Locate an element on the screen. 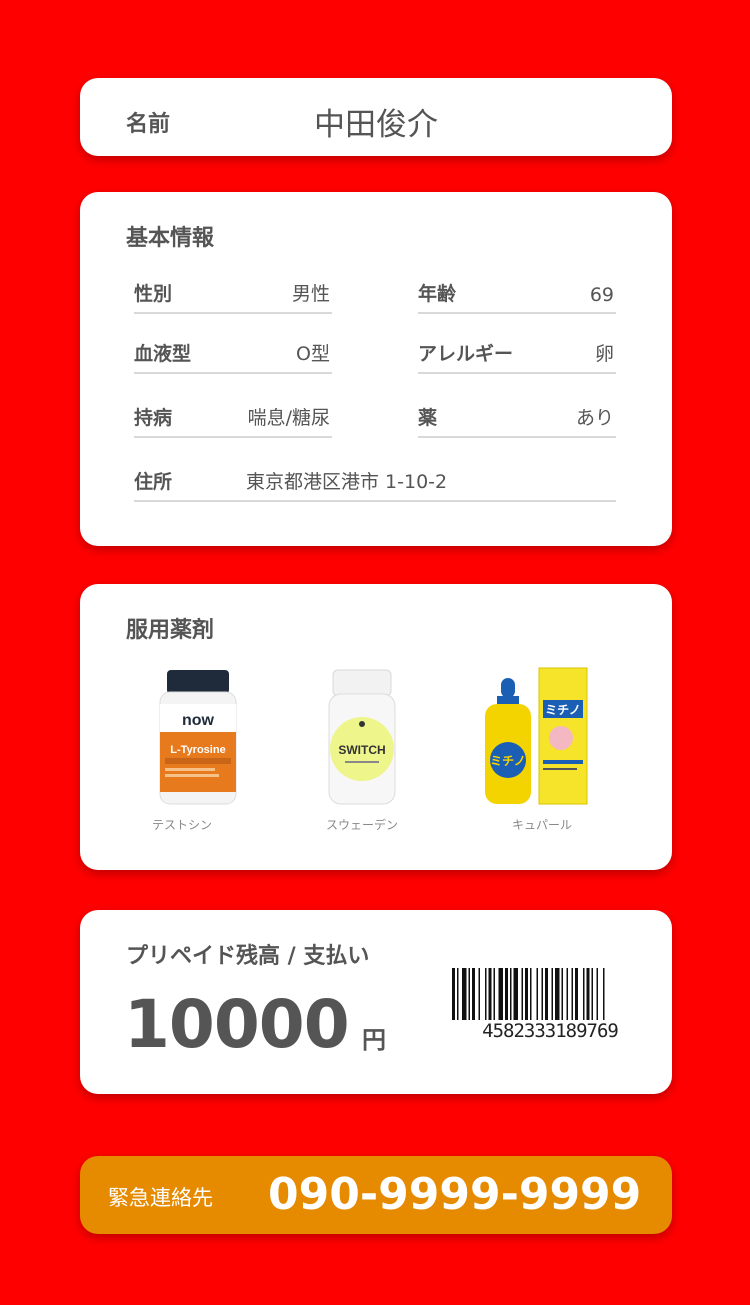 This screenshot has height=1305, width=750. medication-name: キュパール is located at coordinates (541, 825).